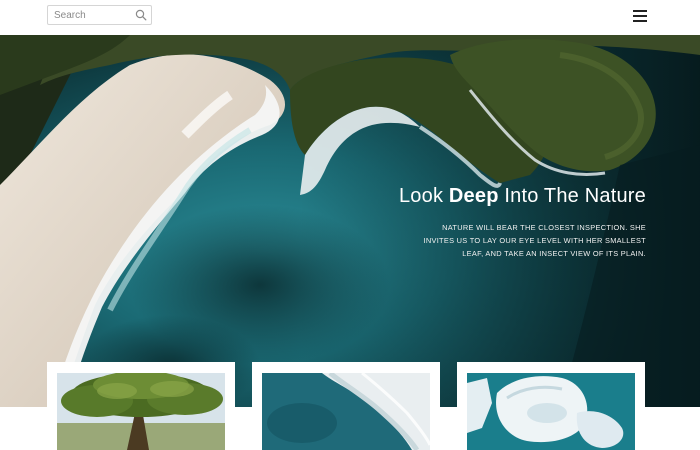 Image resolution: width=700 pixels, height=450 pixels. Describe the element at coordinates (141, 411) in the screenshot. I see `tree-photo` at that location.